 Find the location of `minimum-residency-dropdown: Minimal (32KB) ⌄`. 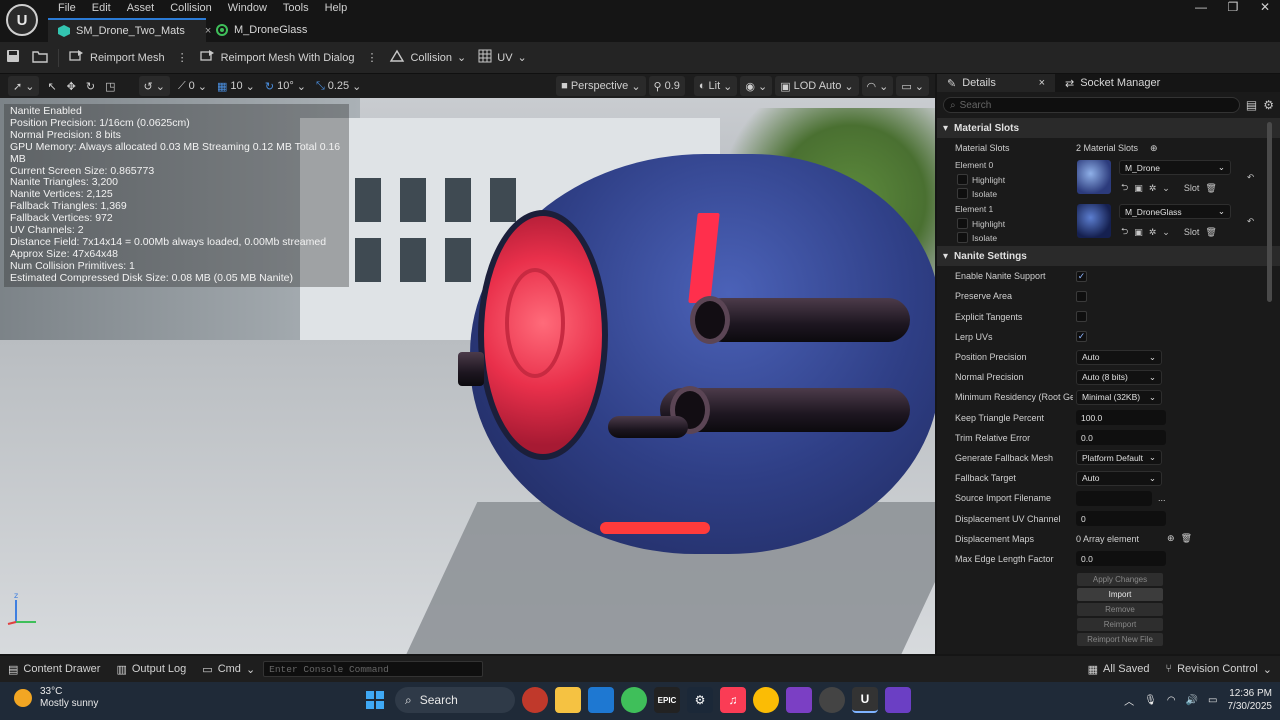

minimum-residency-dropdown: Minimal (32KB) ⌄ is located at coordinates (1119, 397).